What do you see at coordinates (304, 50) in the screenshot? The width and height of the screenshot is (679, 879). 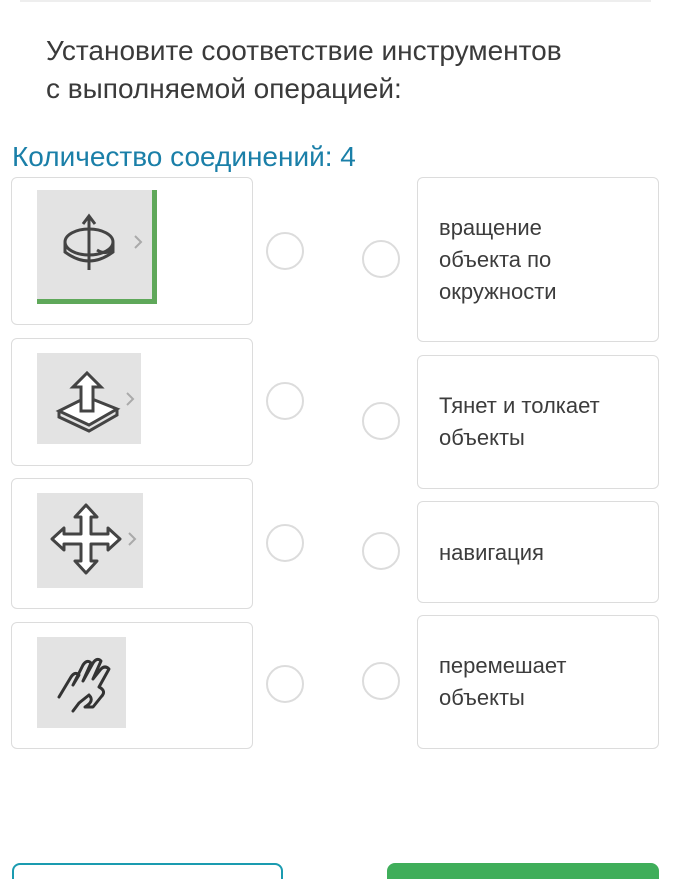 I see `question-line-1: Установите соответствие инструментов` at bounding box center [304, 50].